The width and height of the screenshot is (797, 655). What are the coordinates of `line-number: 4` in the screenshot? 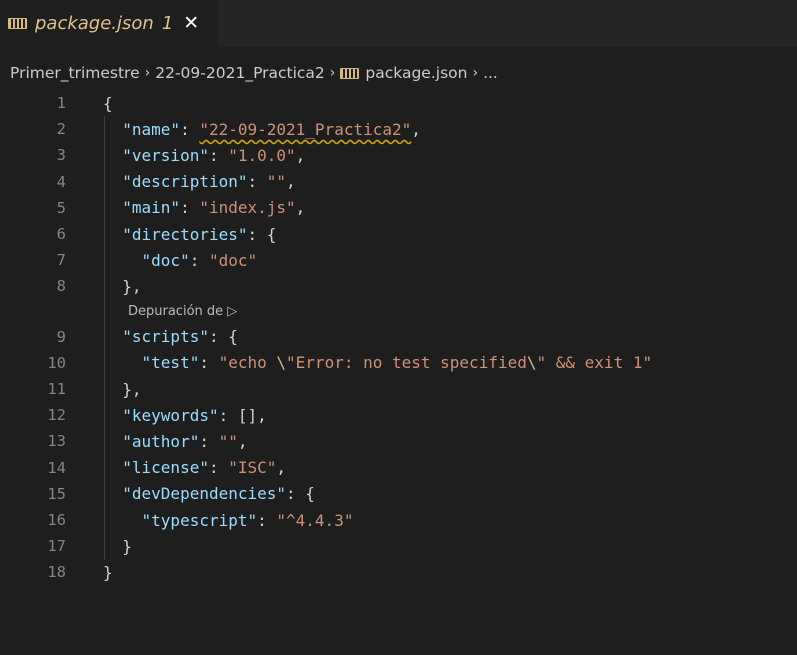 It's located at (61, 181).